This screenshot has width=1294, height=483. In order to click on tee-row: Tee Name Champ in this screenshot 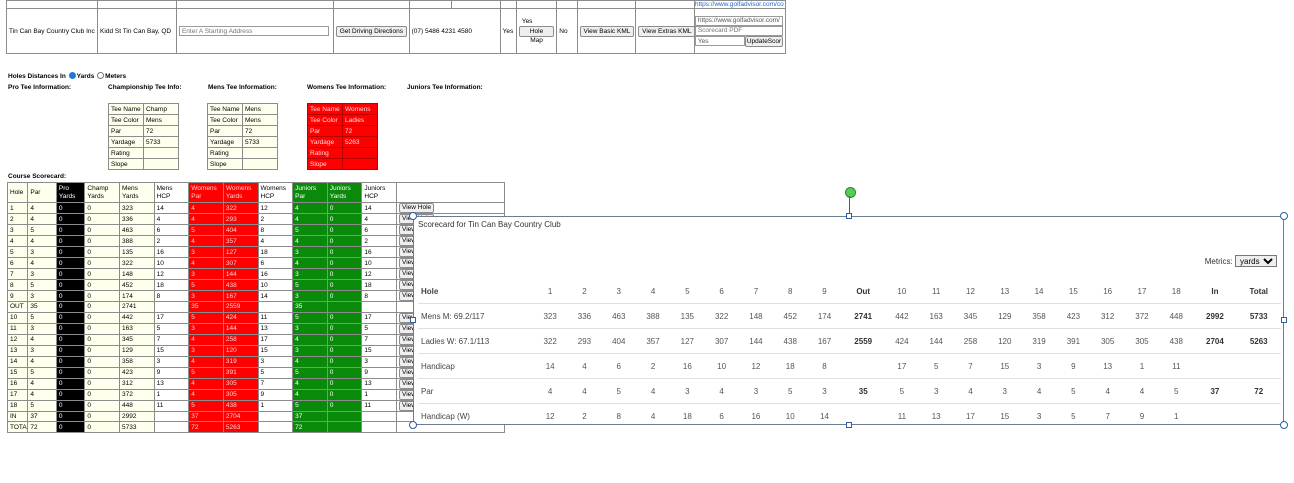, I will do `click(143, 109)`.